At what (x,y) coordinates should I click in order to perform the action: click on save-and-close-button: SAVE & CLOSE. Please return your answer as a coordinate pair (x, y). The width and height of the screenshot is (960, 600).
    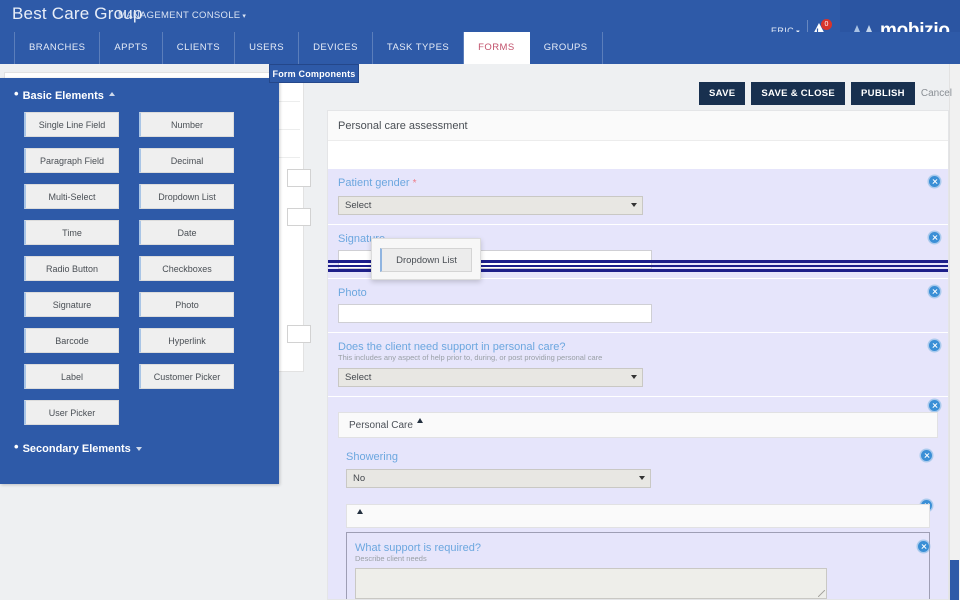
    Looking at the image, I should click on (798, 93).